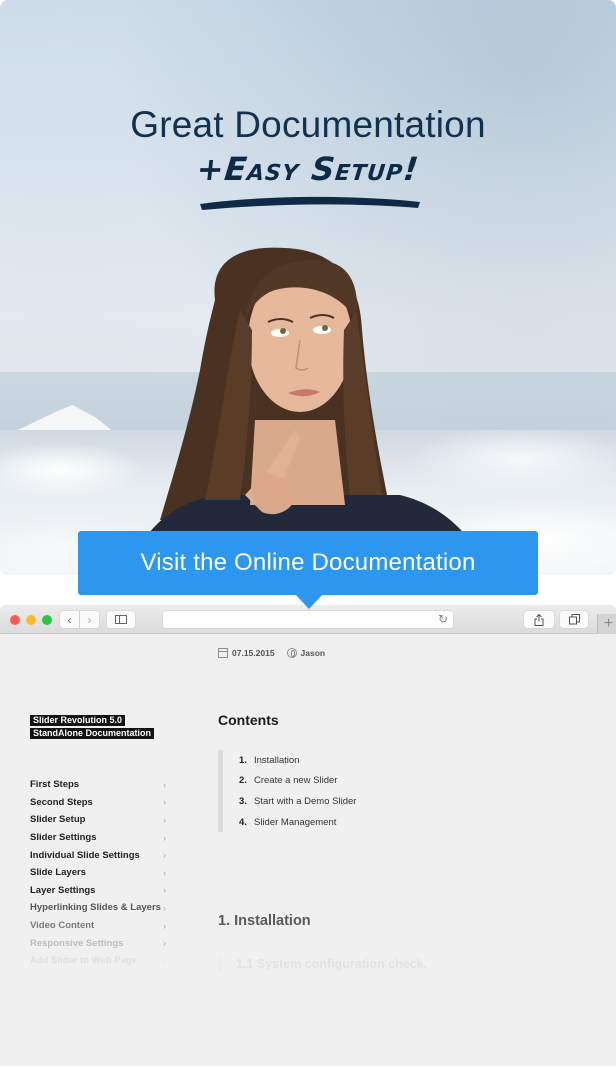  I want to click on section-heading-installation: 1. Installation, so click(264, 921).